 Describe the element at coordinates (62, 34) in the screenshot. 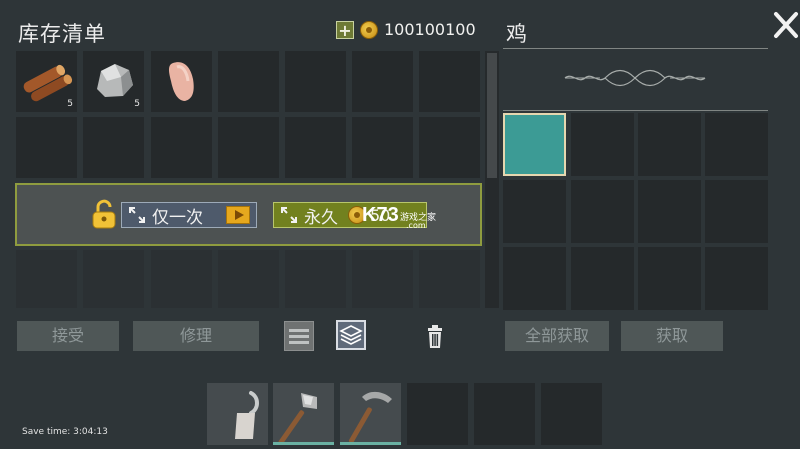

I see `inventory-title: 库存清单` at that location.